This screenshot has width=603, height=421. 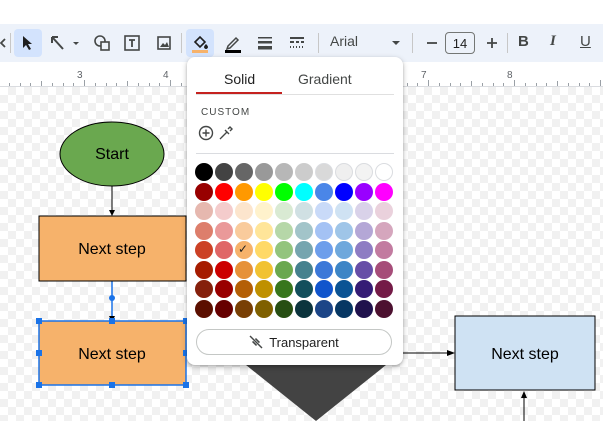 I want to click on color-swatch: ✓, so click(x=244, y=250).